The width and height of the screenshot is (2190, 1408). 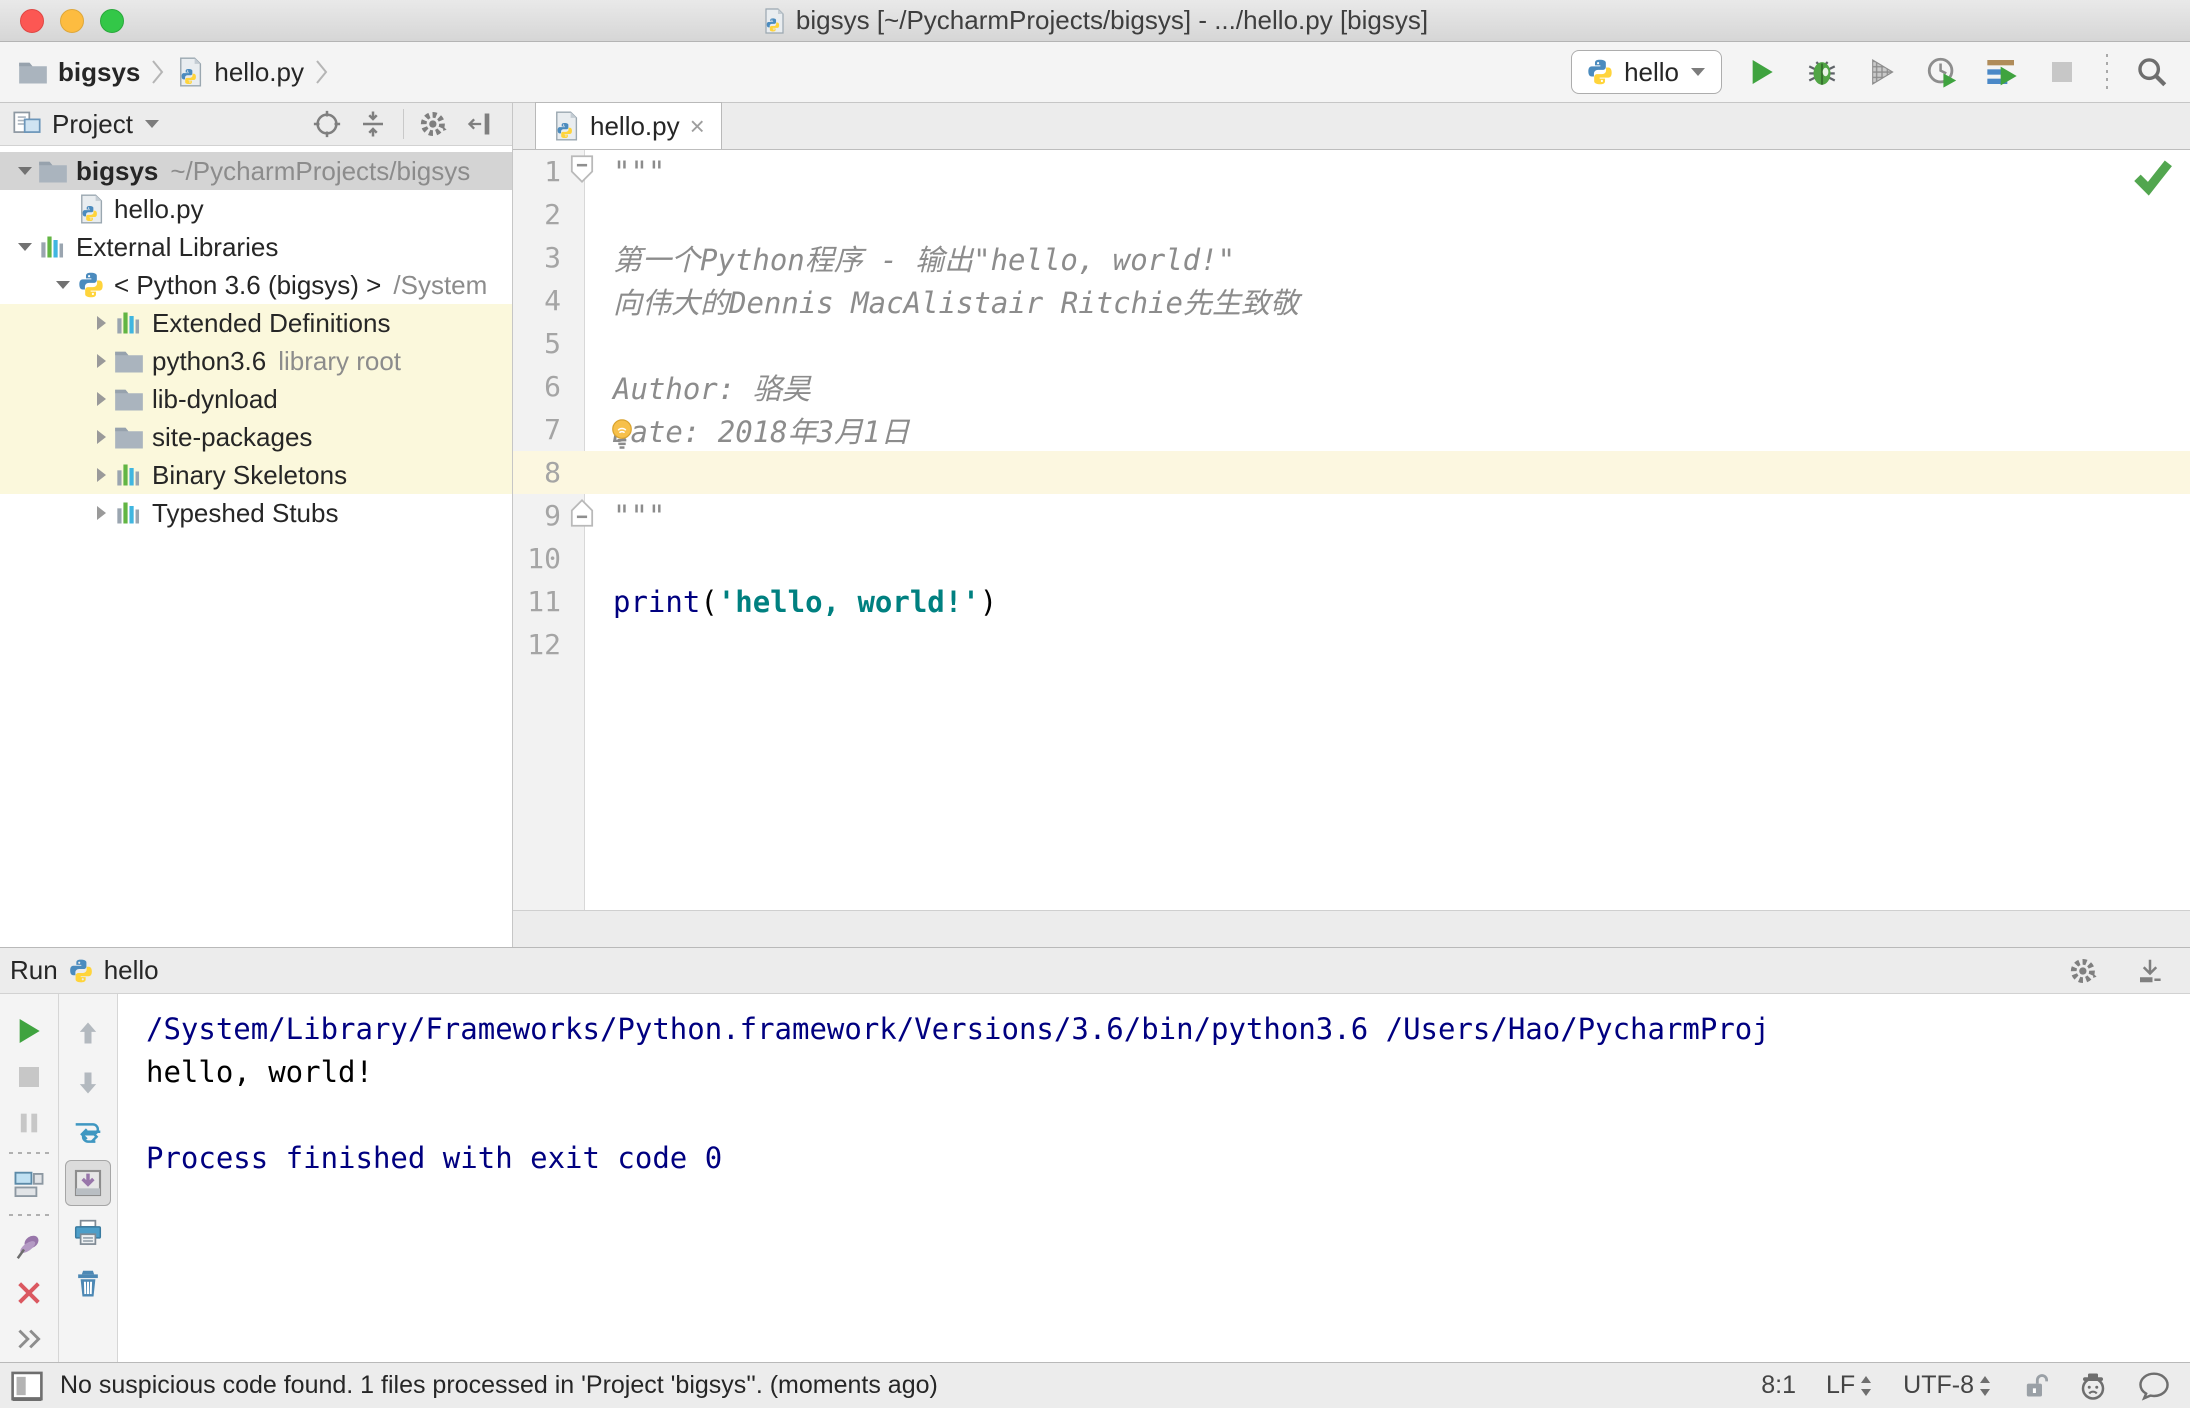 I want to click on pin-tab-button, so click(x=29, y=1247).